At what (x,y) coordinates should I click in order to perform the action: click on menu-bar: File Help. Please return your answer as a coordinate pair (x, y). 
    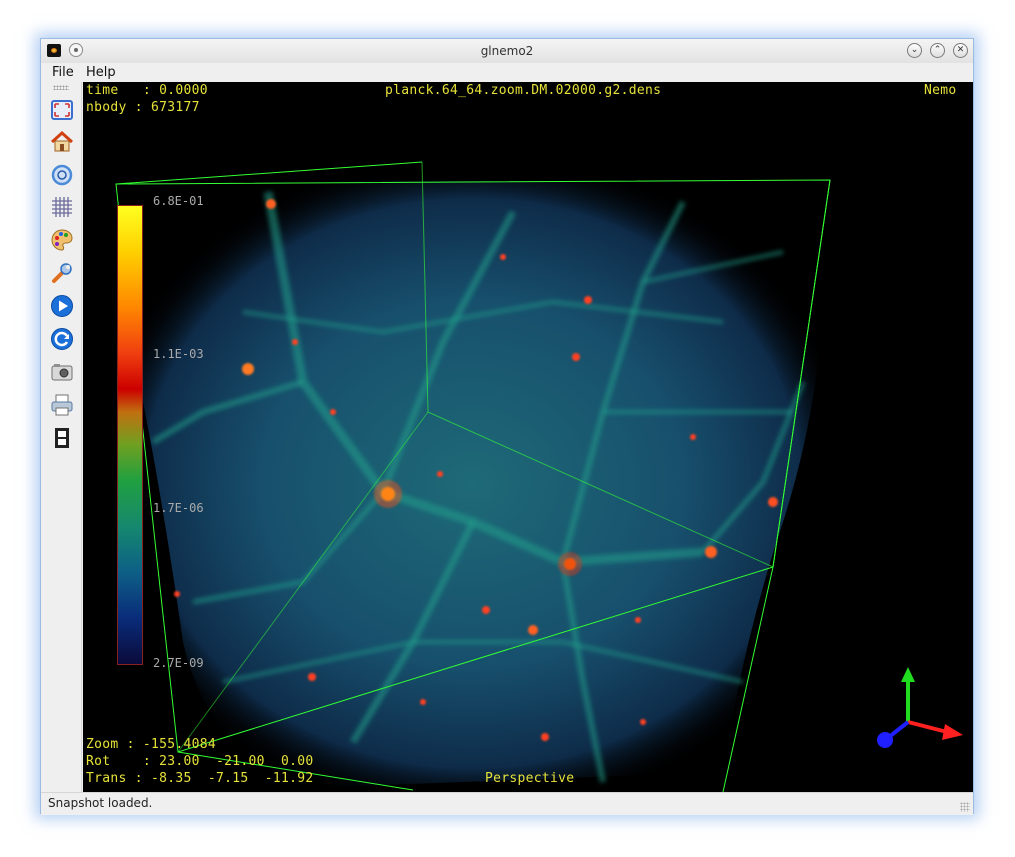
    Looking at the image, I should click on (507, 72).